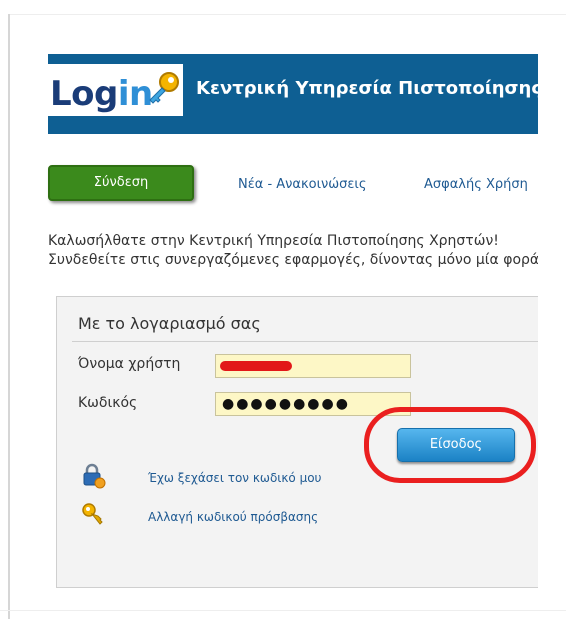 This screenshot has height=619, width=566. I want to click on site-logo: Login, so click(115, 90).